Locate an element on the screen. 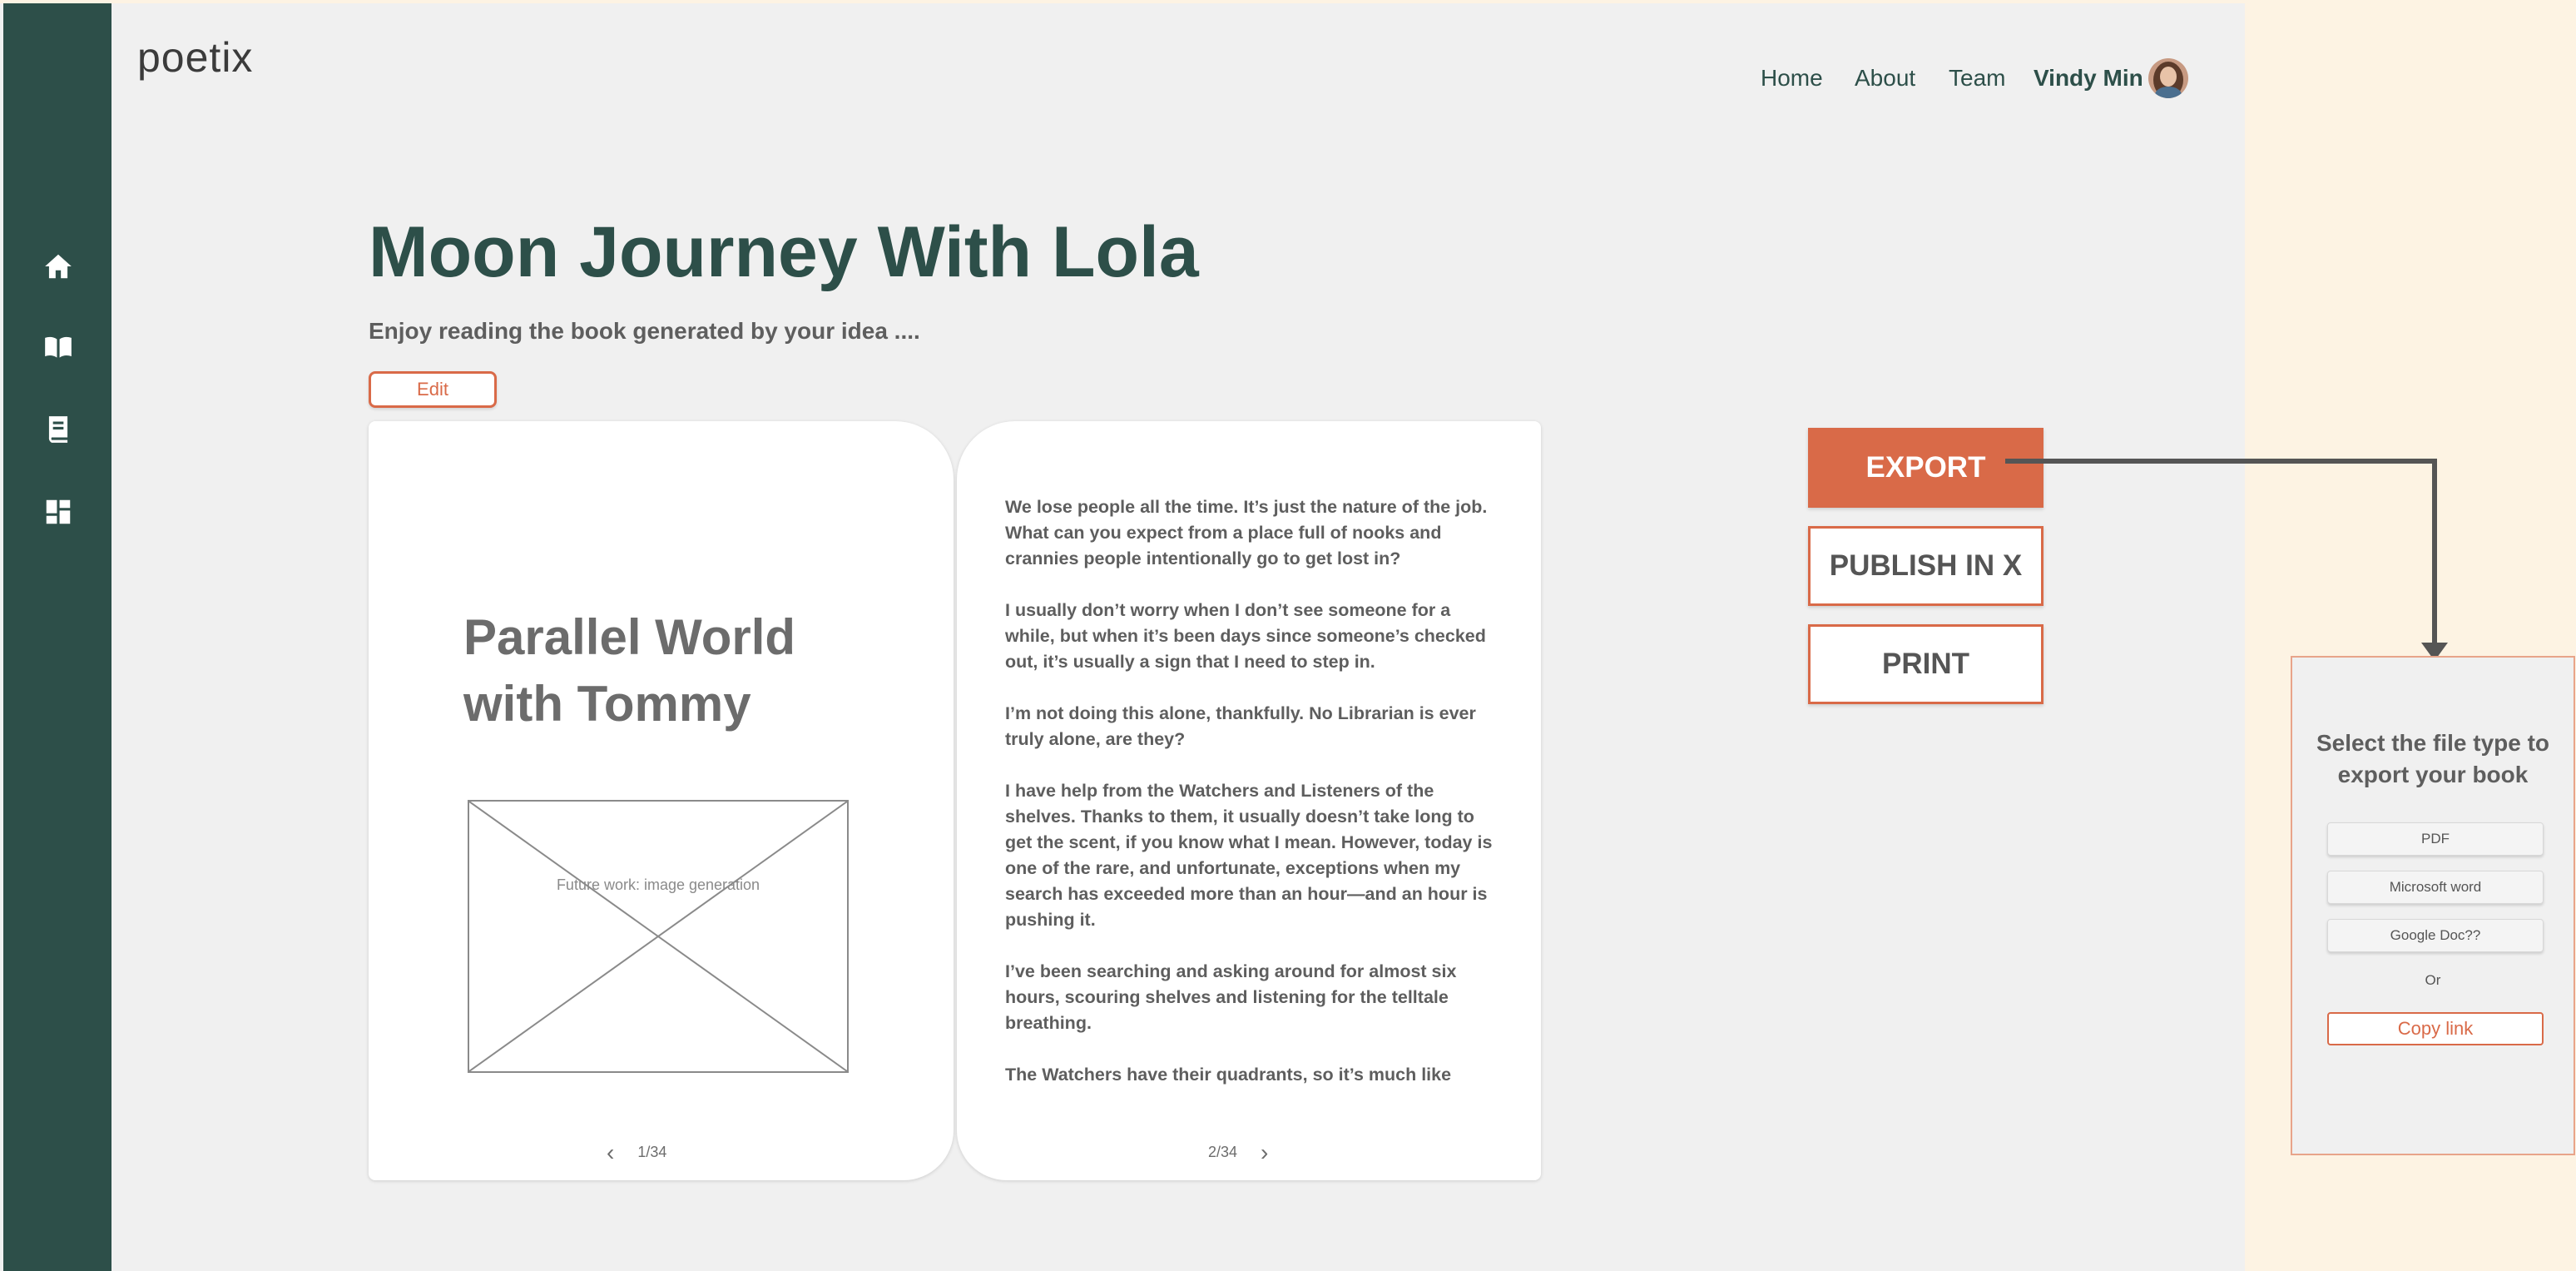 Image resolution: width=2576 pixels, height=1271 pixels. left-page-pager: ‹ 1/34 is located at coordinates (637, 1152).